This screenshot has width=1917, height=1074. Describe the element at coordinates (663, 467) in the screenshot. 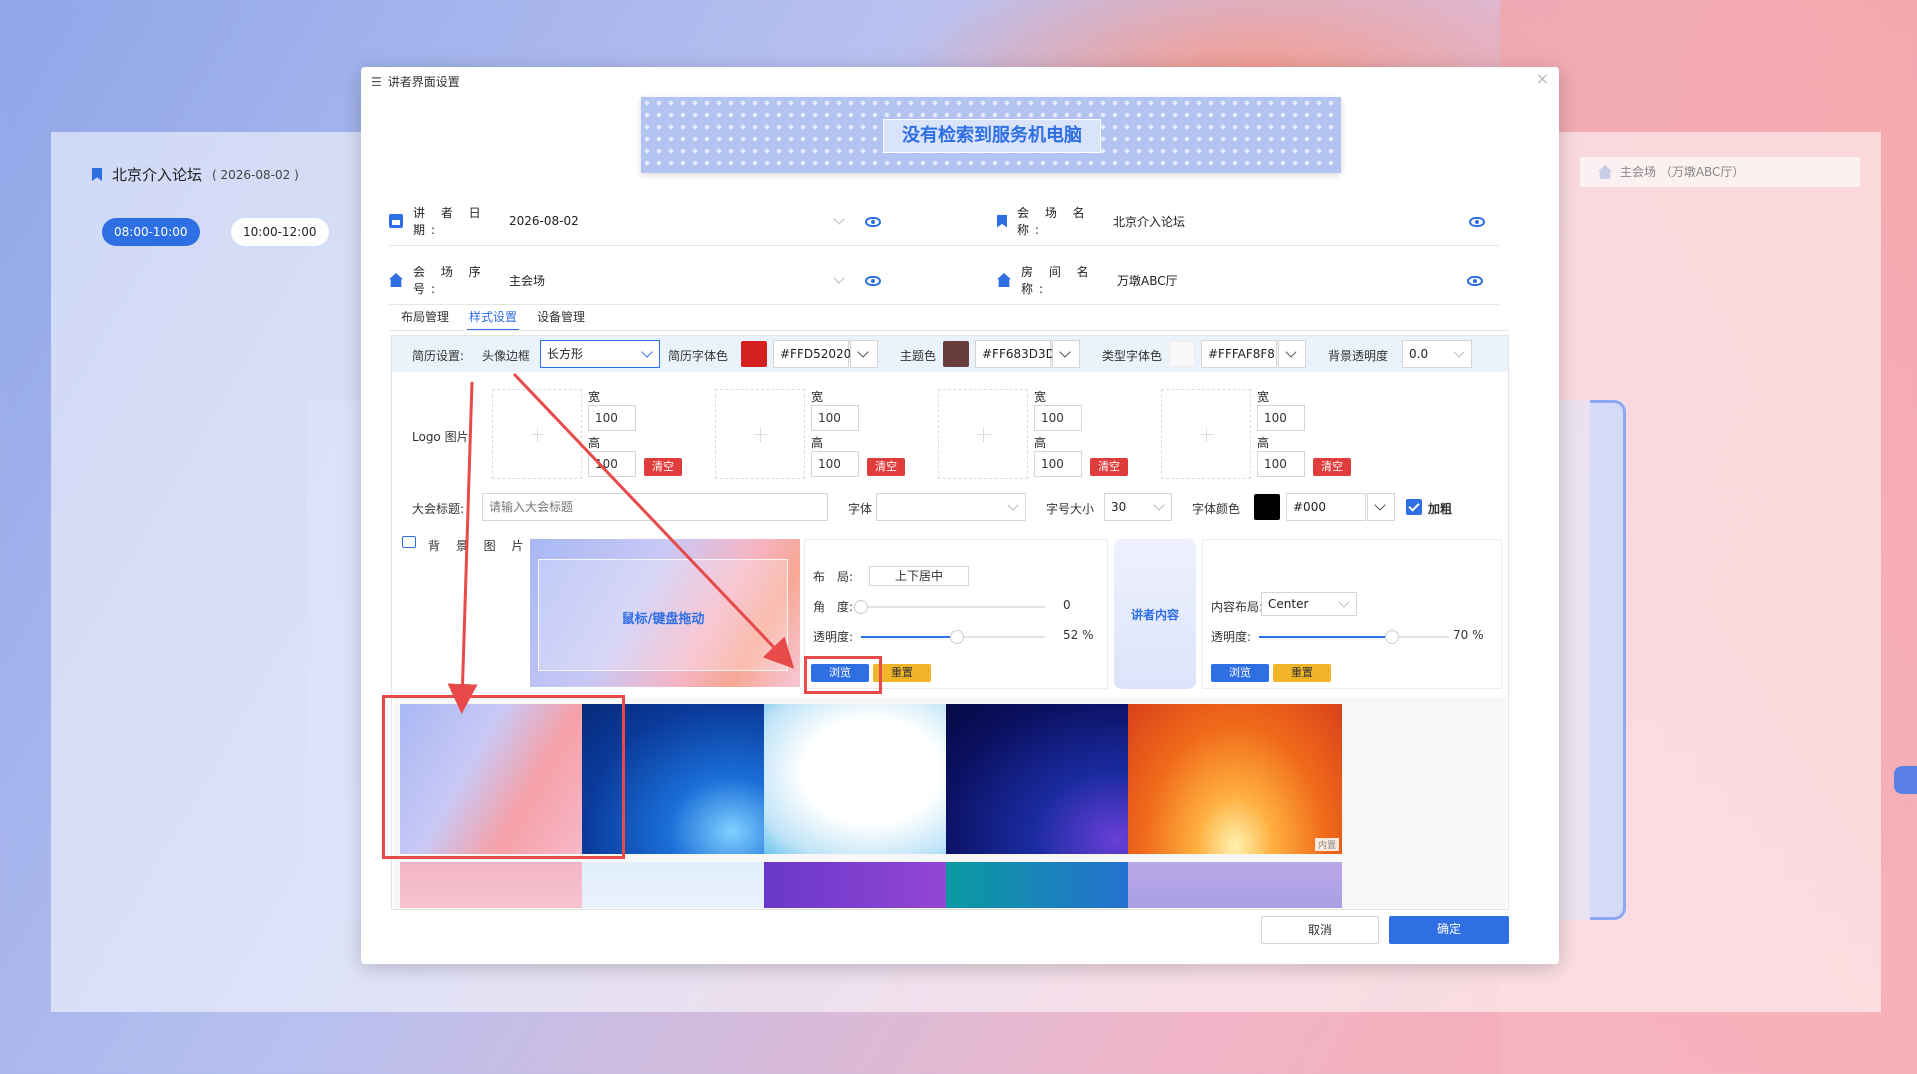

I see `logo-1-clear-button: 清空` at that location.